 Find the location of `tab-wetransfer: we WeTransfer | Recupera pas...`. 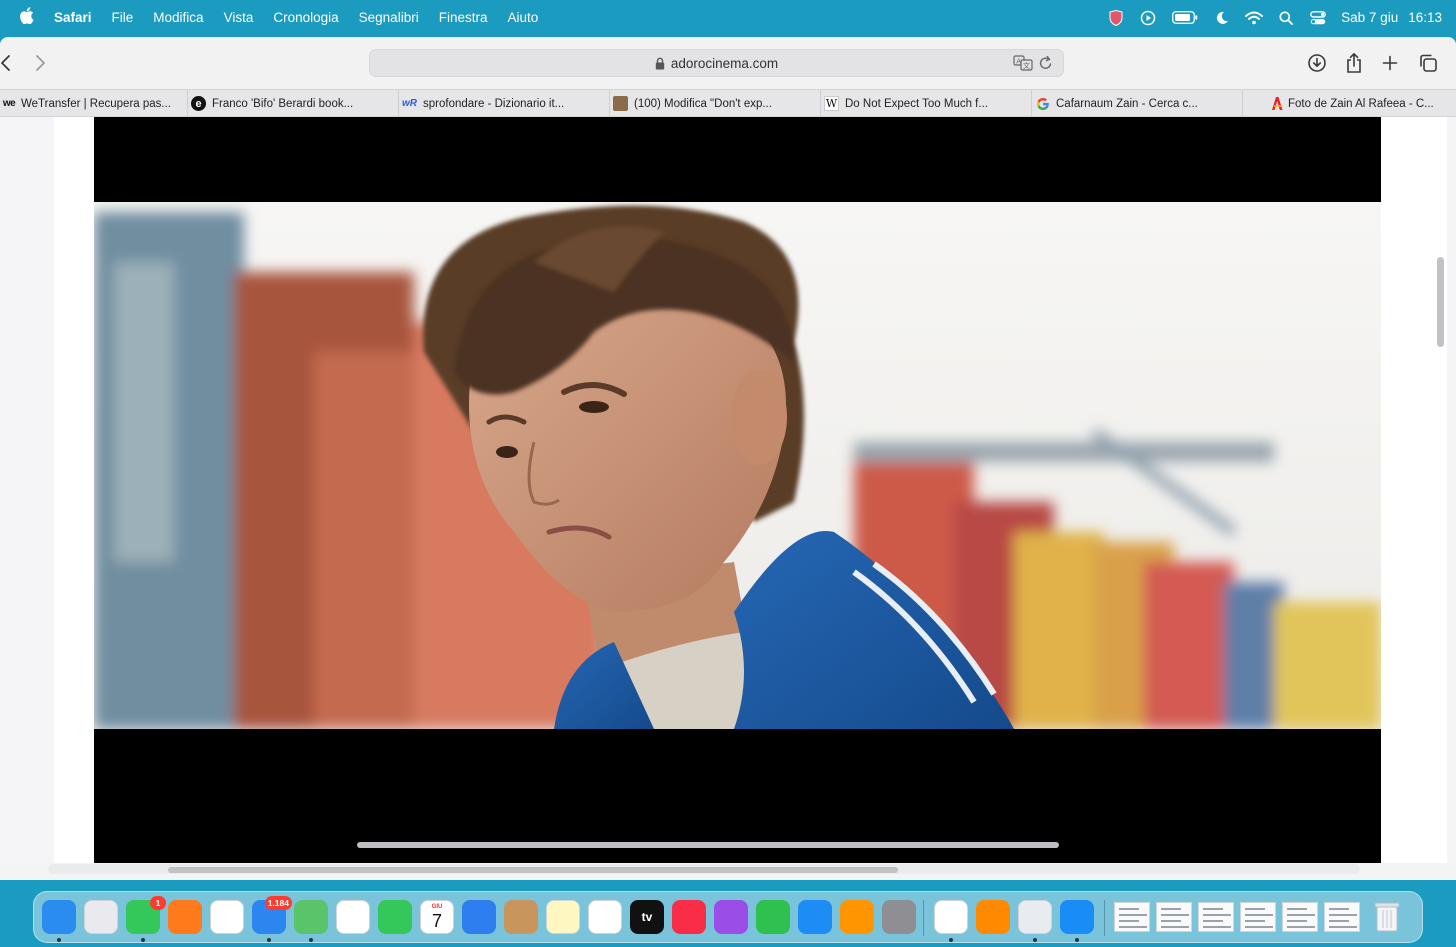

tab-wetransfer: we WeTransfer | Recupera pas... is located at coordinates (94, 103).